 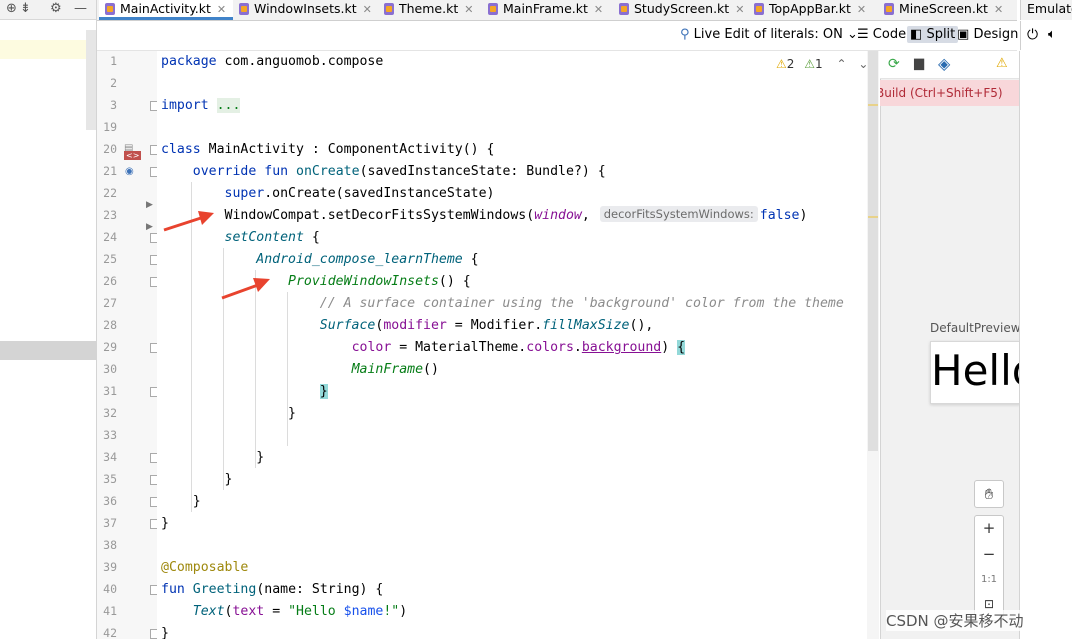 I want to click on emulator-tool-tab: Emulator, so click(x=1046, y=10).